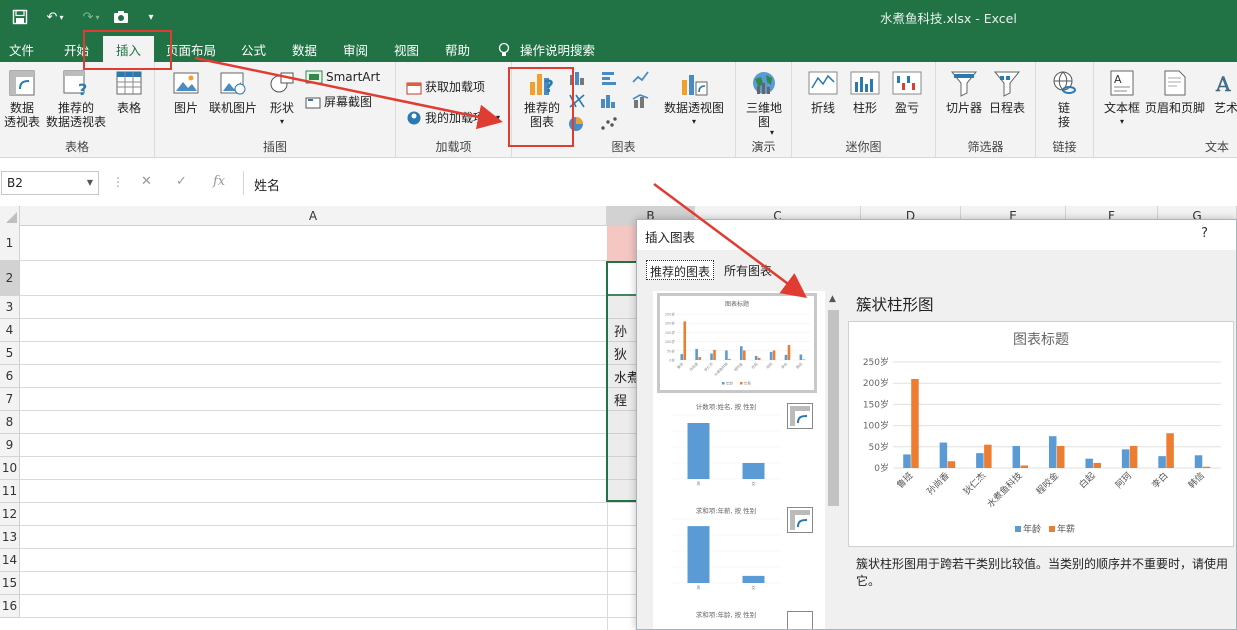 The image size is (1237, 630). Describe the element at coordinates (833, 408) in the screenshot. I see `scroll-thumb` at that location.